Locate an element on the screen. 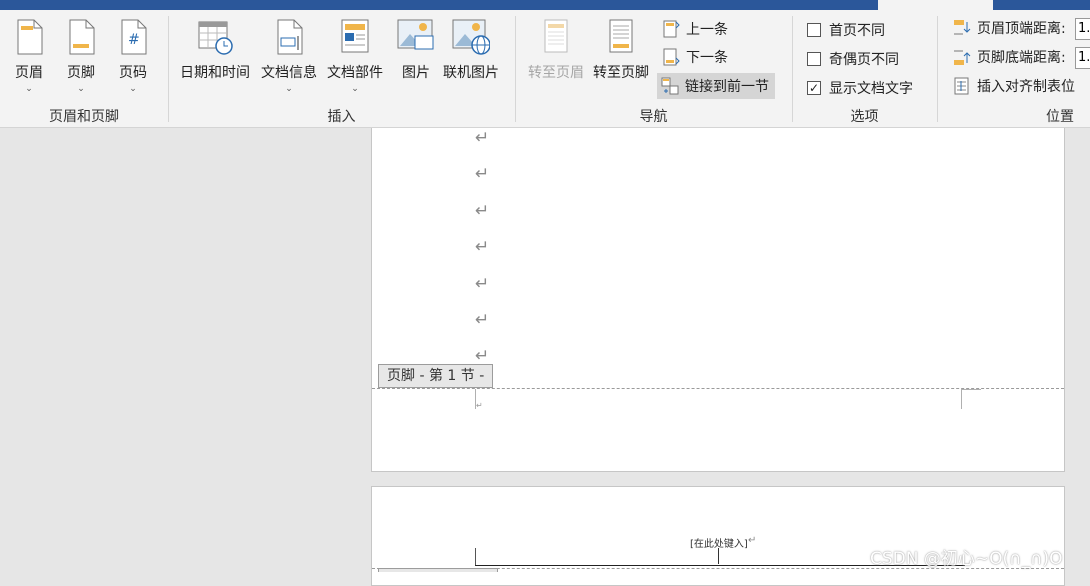 The image size is (1090, 586). doc-parts-button: 文档部件 ⌄ is located at coordinates (355, 56).